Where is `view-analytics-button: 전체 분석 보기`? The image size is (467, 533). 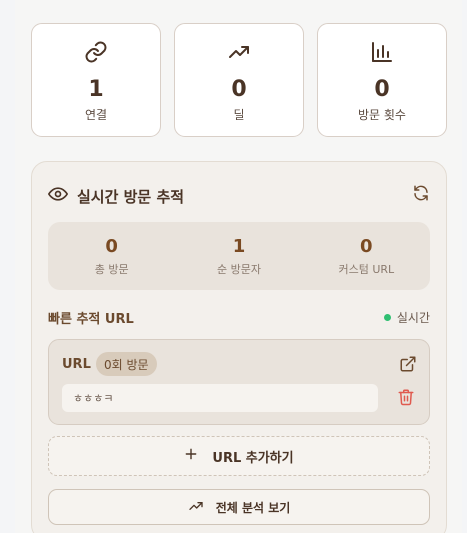
view-analytics-button: 전체 분석 보기 is located at coordinates (239, 507).